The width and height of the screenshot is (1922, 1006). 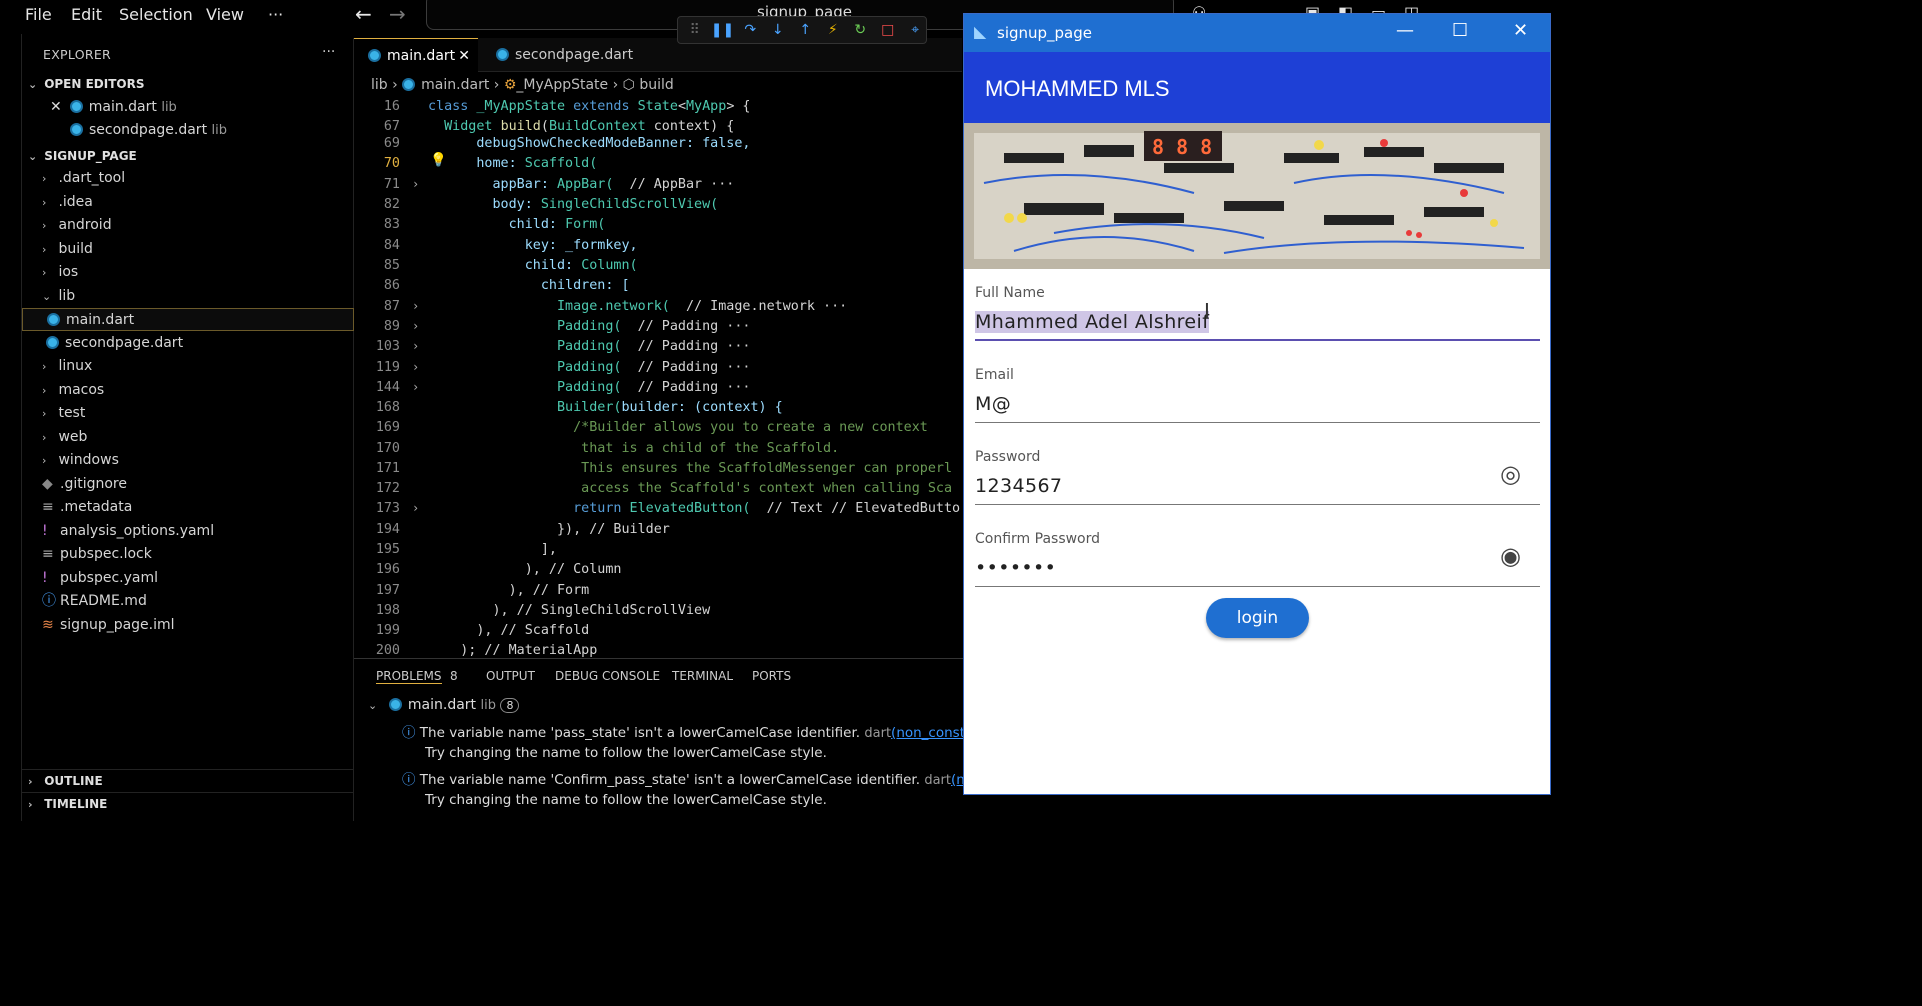 I want to click on file-item: main.dart, so click(x=188, y=319).